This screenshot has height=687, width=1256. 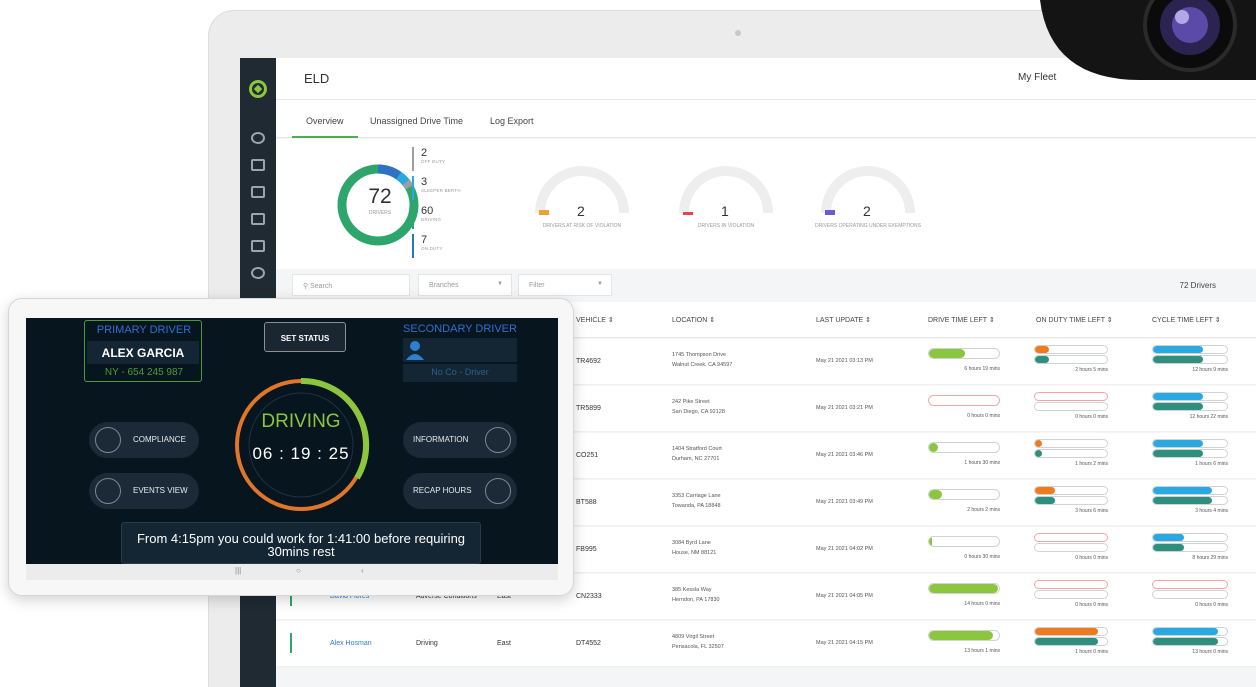 I want to click on secondary-driver-avatar, so click(x=460, y=350).